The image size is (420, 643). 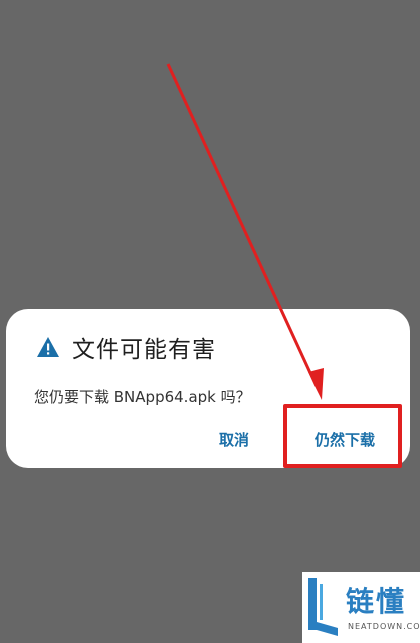 I want to click on watermark-text-en: NEATDOWN.COM, so click(x=384, y=626).